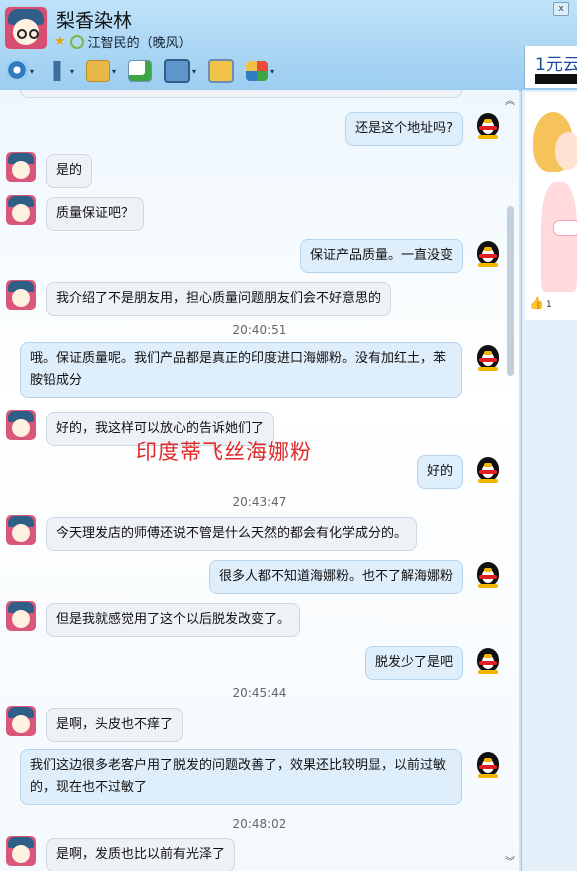 The height and width of the screenshot is (871, 577). What do you see at coordinates (69, 171) in the screenshot?
I see `message-bubble: 是的` at bounding box center [69, 171].